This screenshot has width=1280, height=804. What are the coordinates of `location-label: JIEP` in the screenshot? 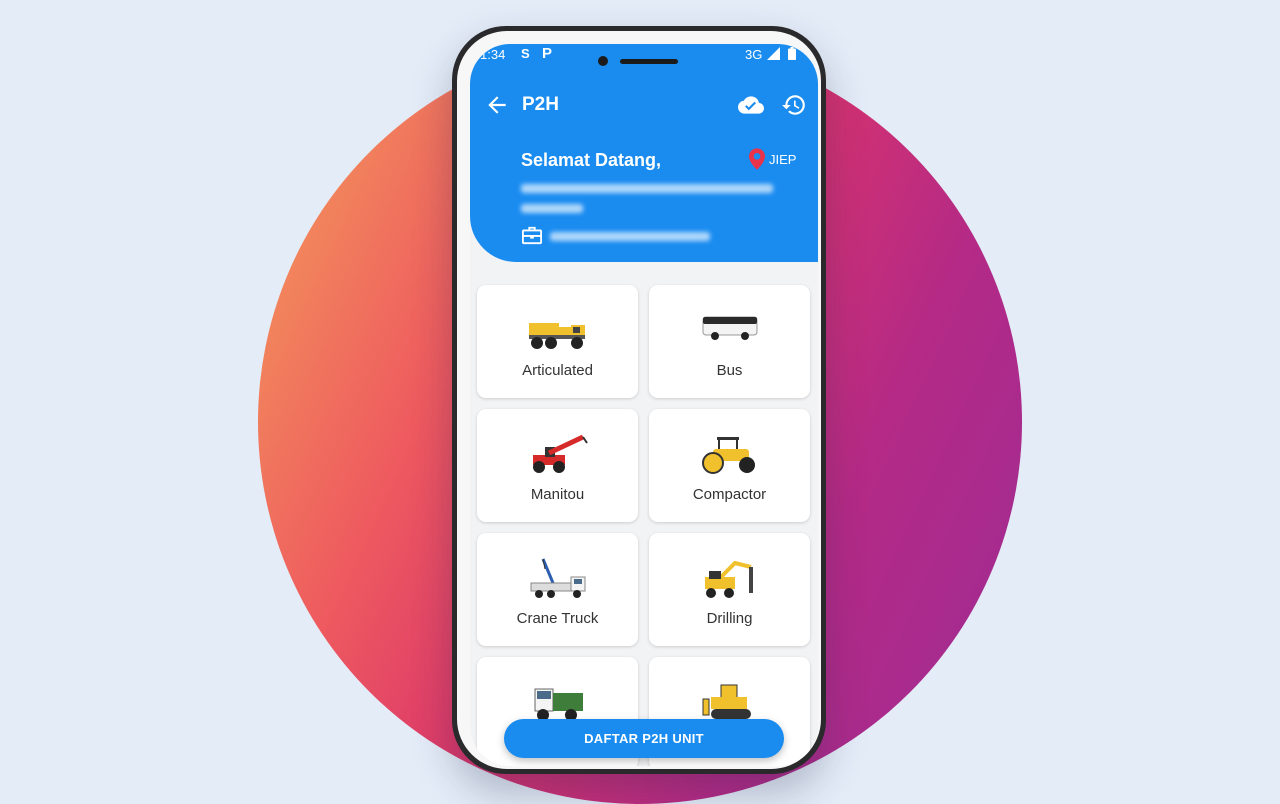 It's located at (783, 159).